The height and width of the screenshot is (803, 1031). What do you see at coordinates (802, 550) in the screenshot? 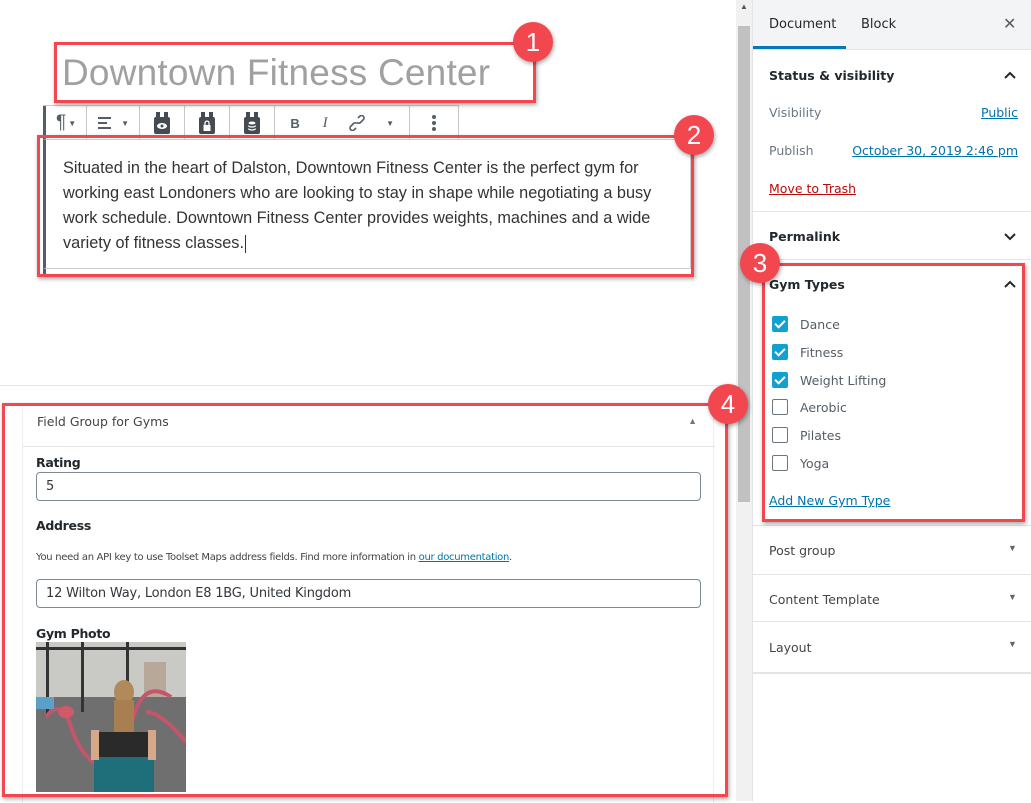
I see `post-group-title: Post group` at bounding box center [802, 550].